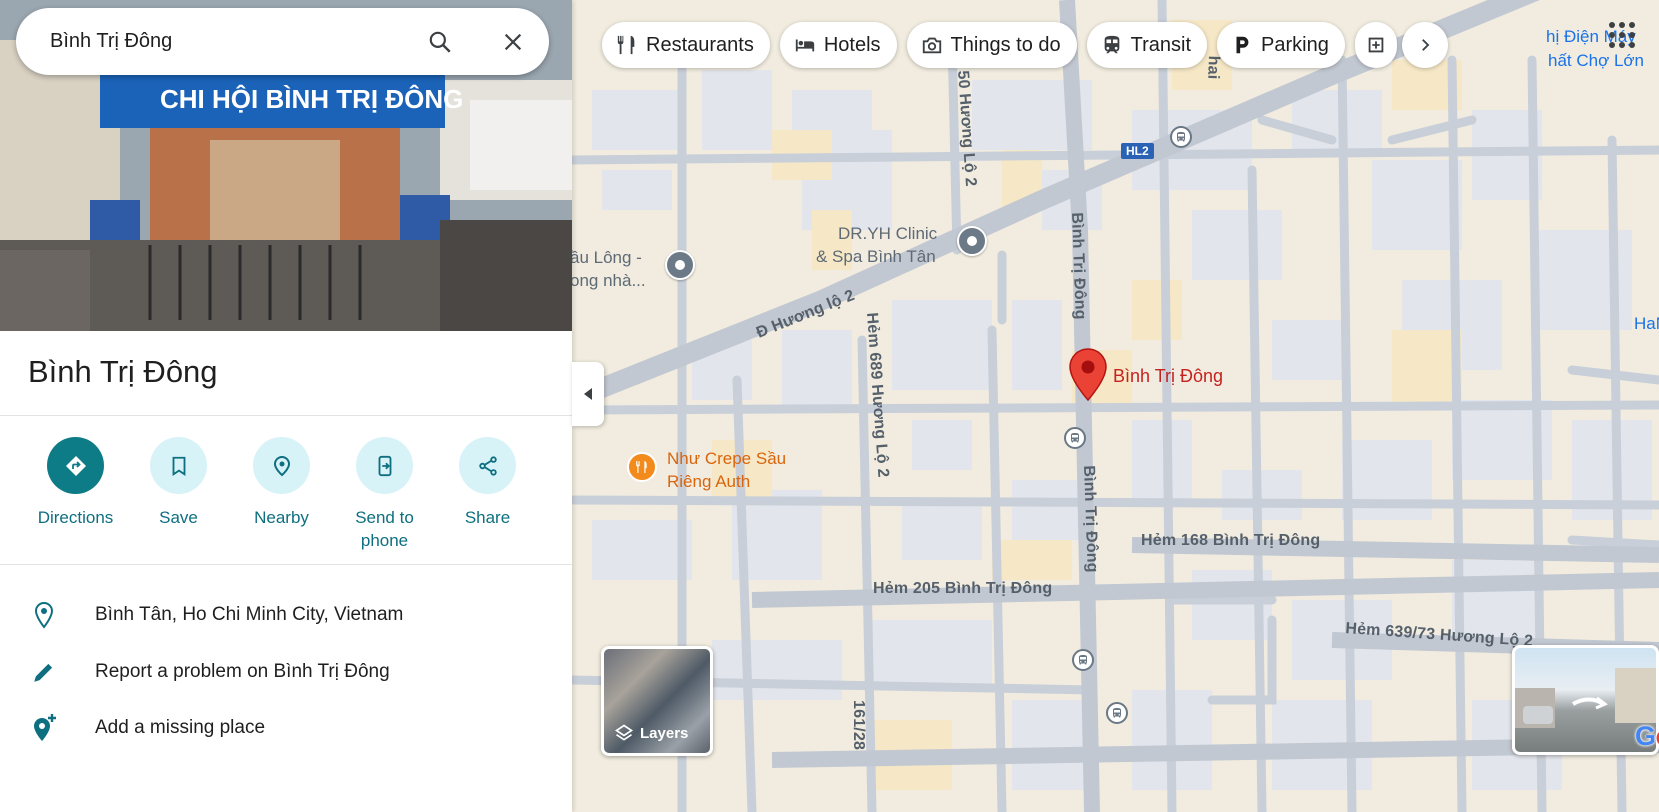 The image size is (1659, 812). I want to click on chevron-right-icon, so click(1426, 45).